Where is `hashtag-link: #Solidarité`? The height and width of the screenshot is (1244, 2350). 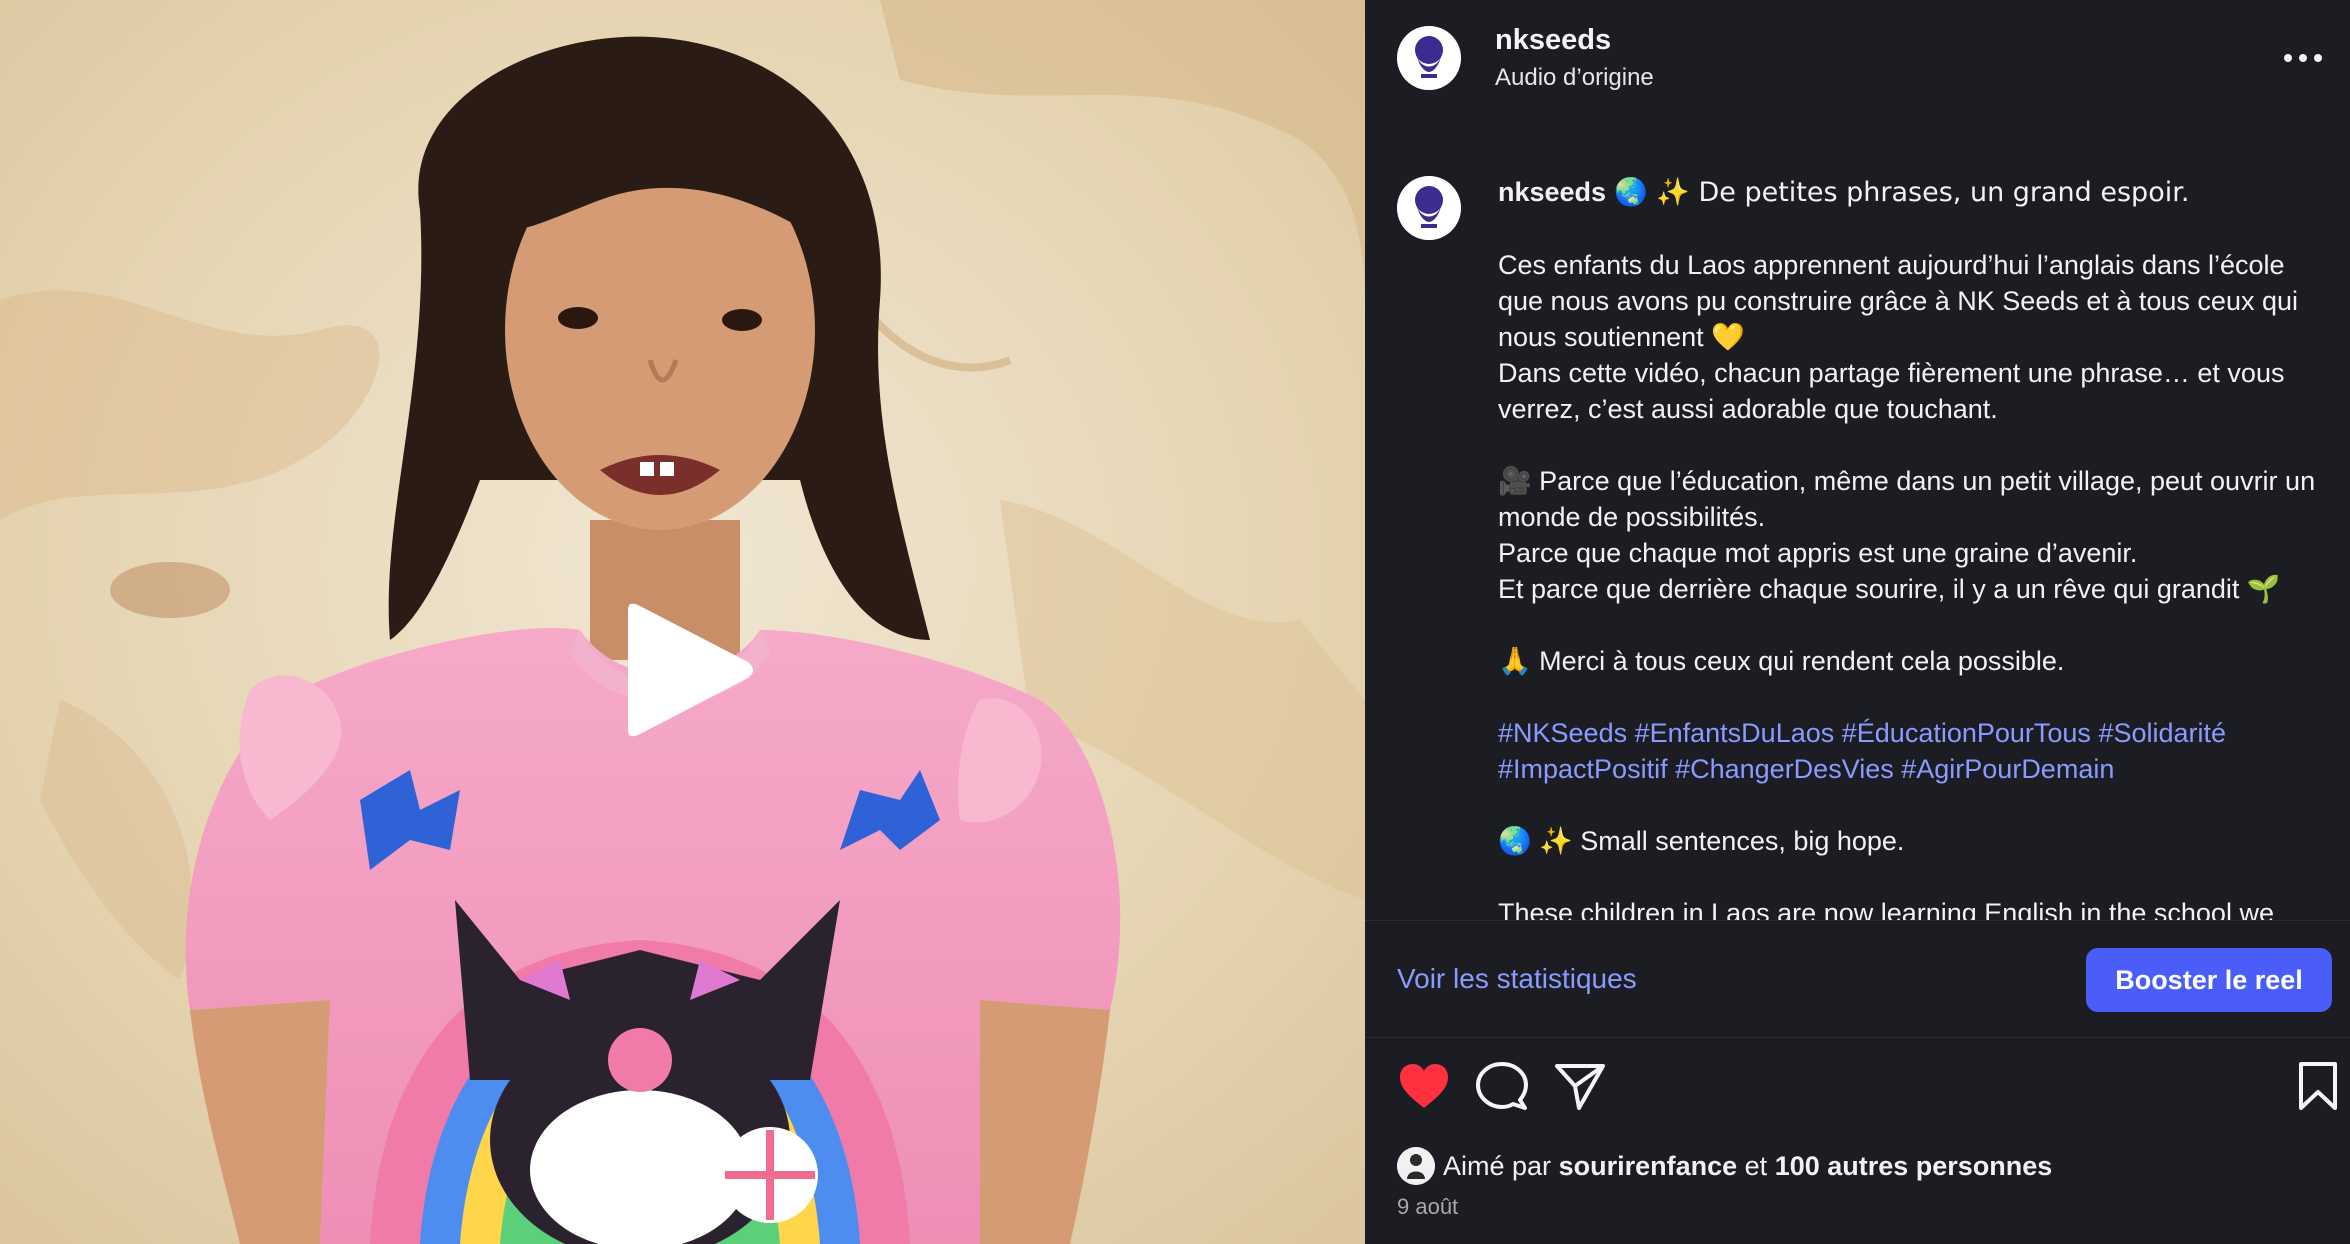 hashtag-link: #Solidarité is located at coordinates (2162, 733).